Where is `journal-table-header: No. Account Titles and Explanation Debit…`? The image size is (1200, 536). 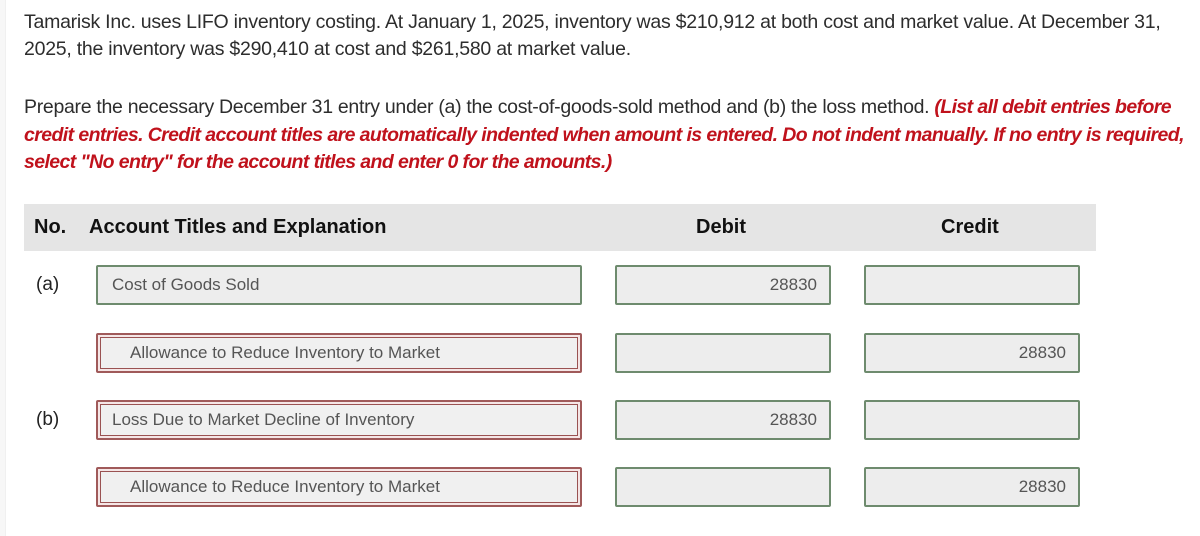 journal-table-header: No. Account Titles and Explanation Debit… is located at coordinates (560, 227).